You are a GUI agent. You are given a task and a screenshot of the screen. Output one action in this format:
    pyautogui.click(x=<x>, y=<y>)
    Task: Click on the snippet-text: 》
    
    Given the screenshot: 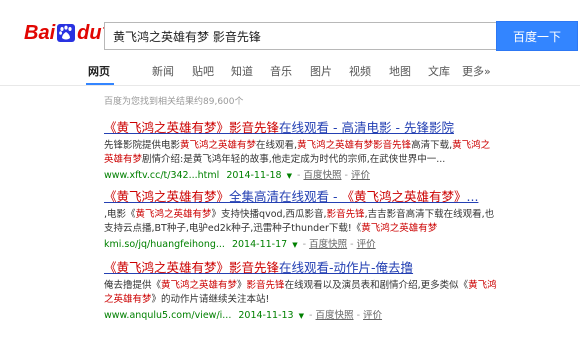 What is the action you would take?
    pyautogui.click(x=242, y=285)
    